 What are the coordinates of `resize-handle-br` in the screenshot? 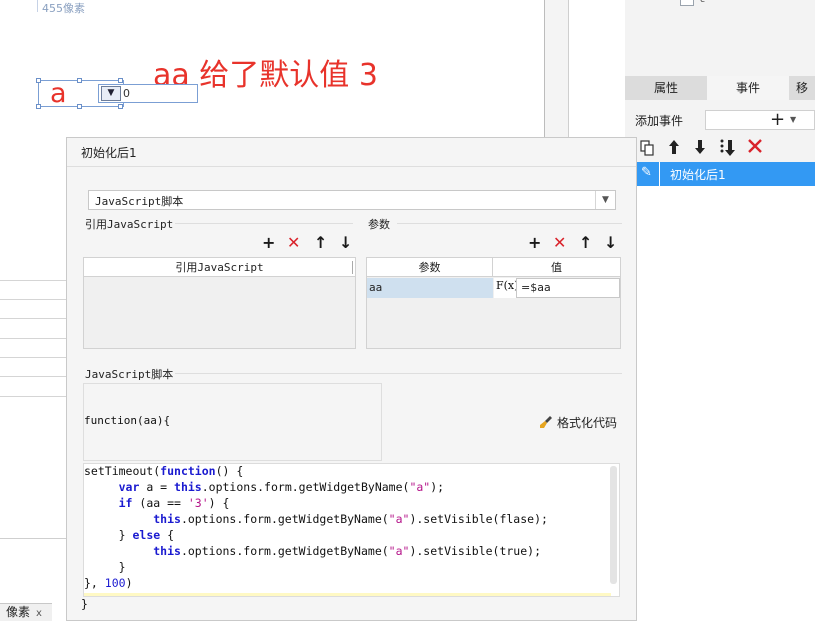 It's located at (120, 106).